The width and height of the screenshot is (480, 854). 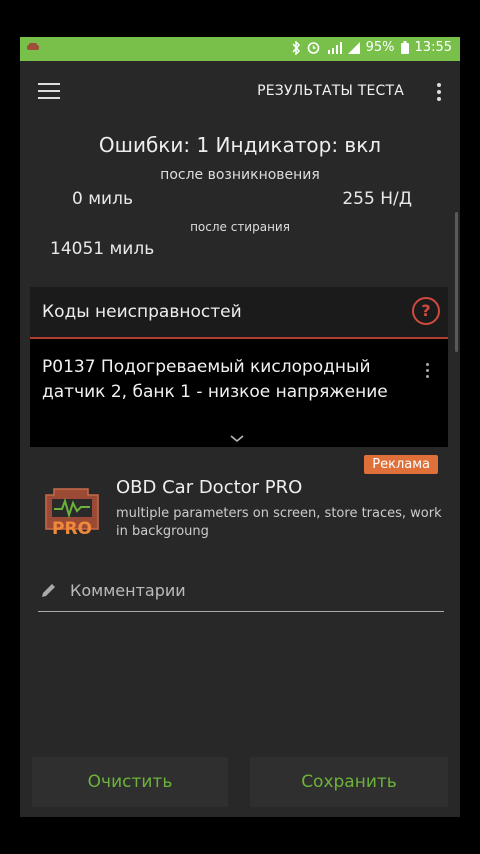 What do you see at coordinates (456, 282) in the screenshot?
I see `scrollbar-thumb` at bounding box center [456, 282].